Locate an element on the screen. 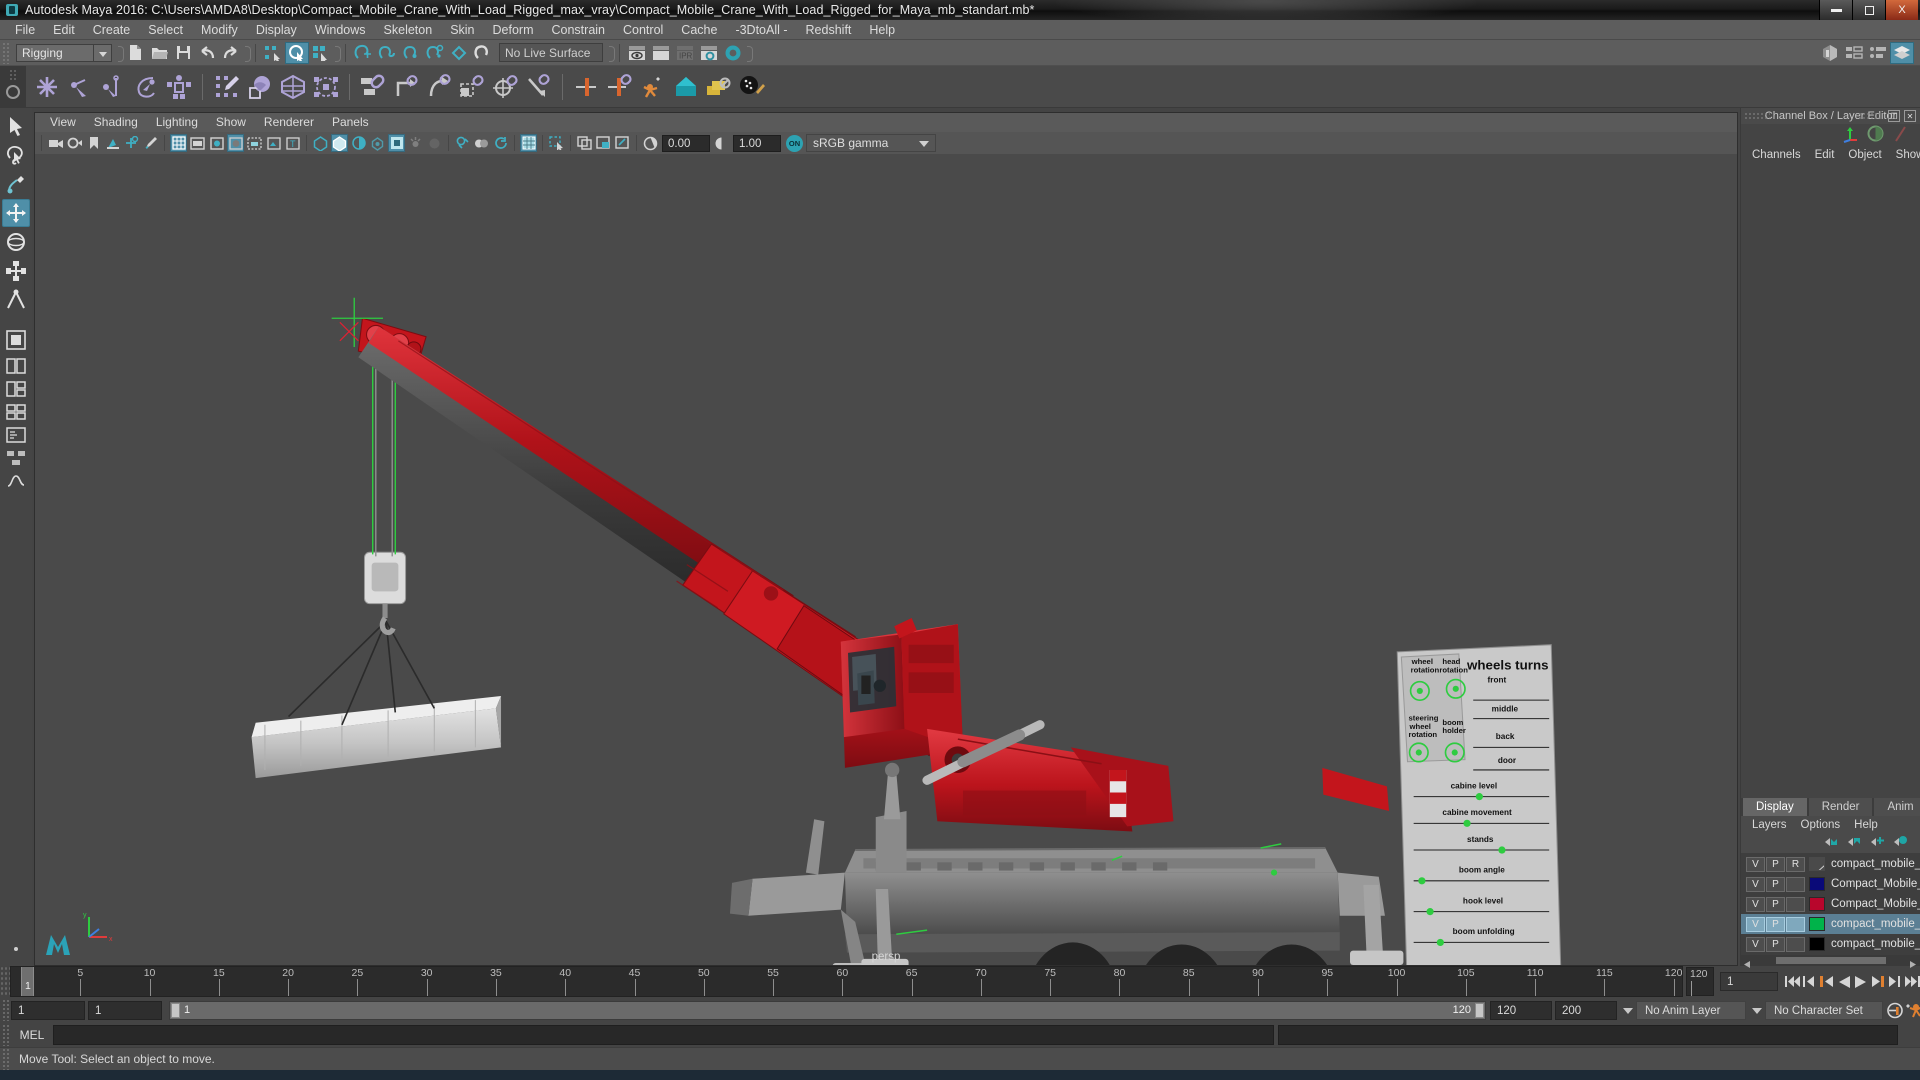 This screenshot has height=1080, width=1920. panel-menu-renderer: Renderer is located at coordinates (289, 122).